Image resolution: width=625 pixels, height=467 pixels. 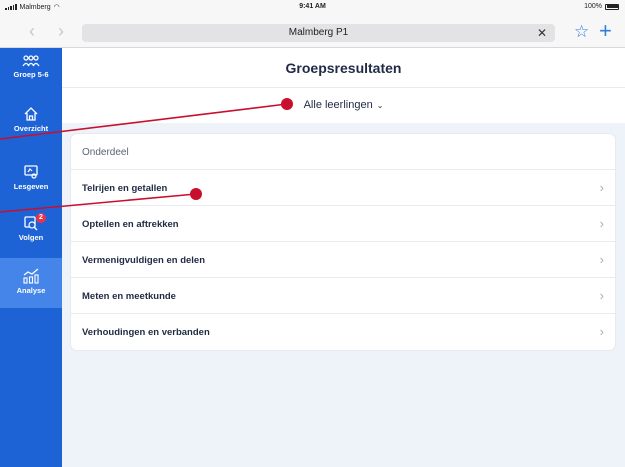 I want to click on sidebar-item-lesgeven: Lesgeven, so click(x=31, y=184).